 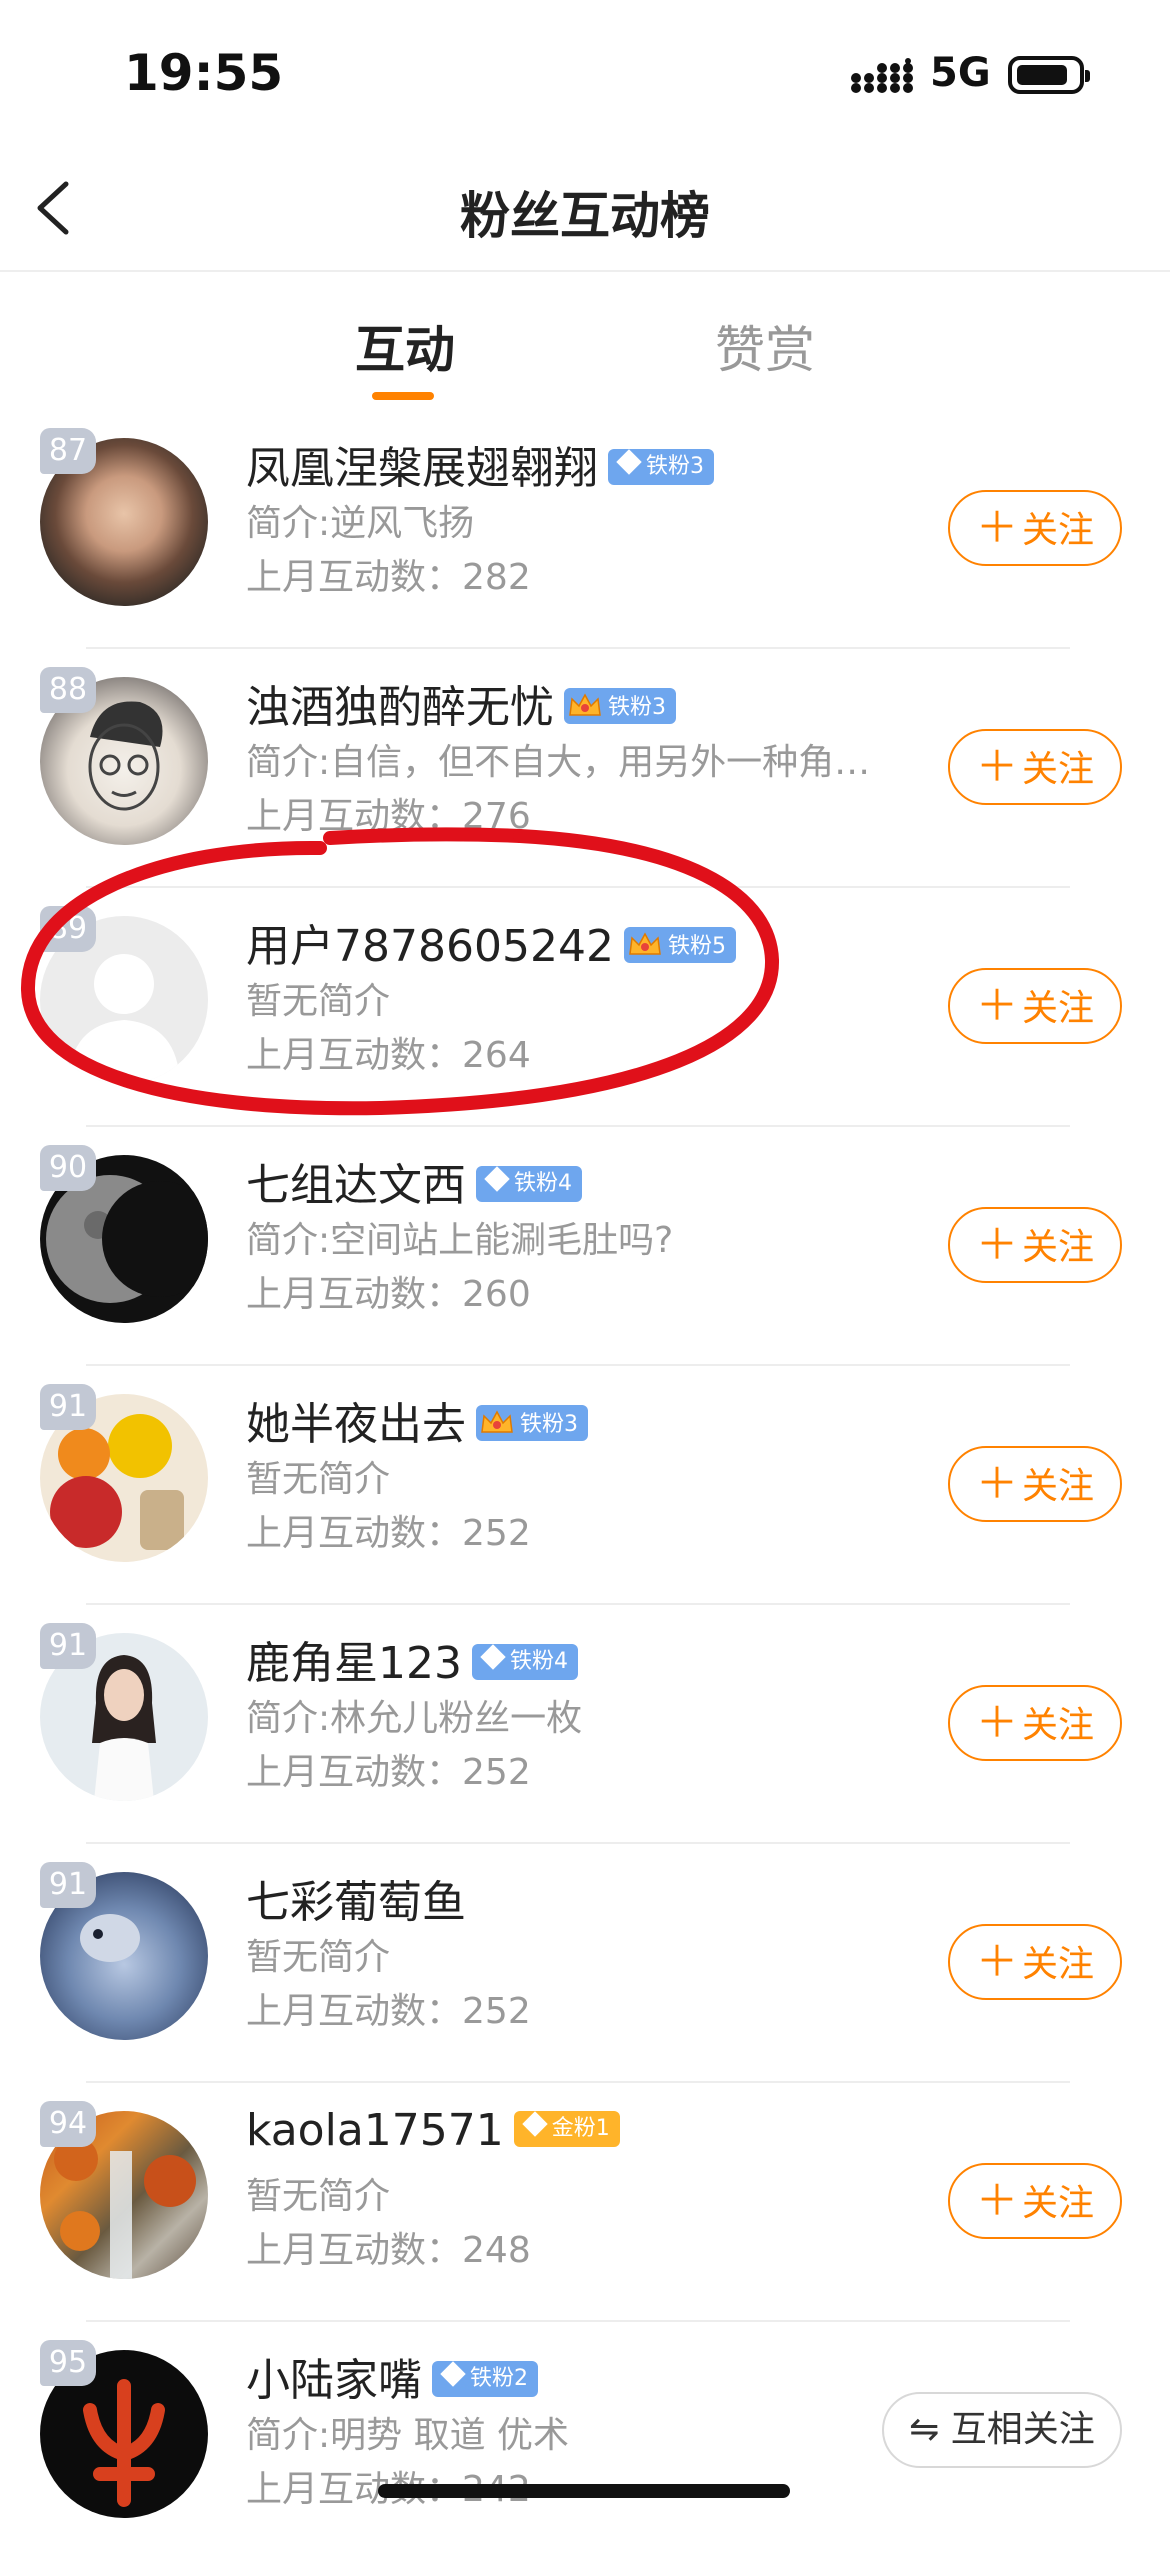 What do you see at coordinates (405, 346) in the screenshot?
I see `tab-interaction: 互动` at bounding box center [405, 346].